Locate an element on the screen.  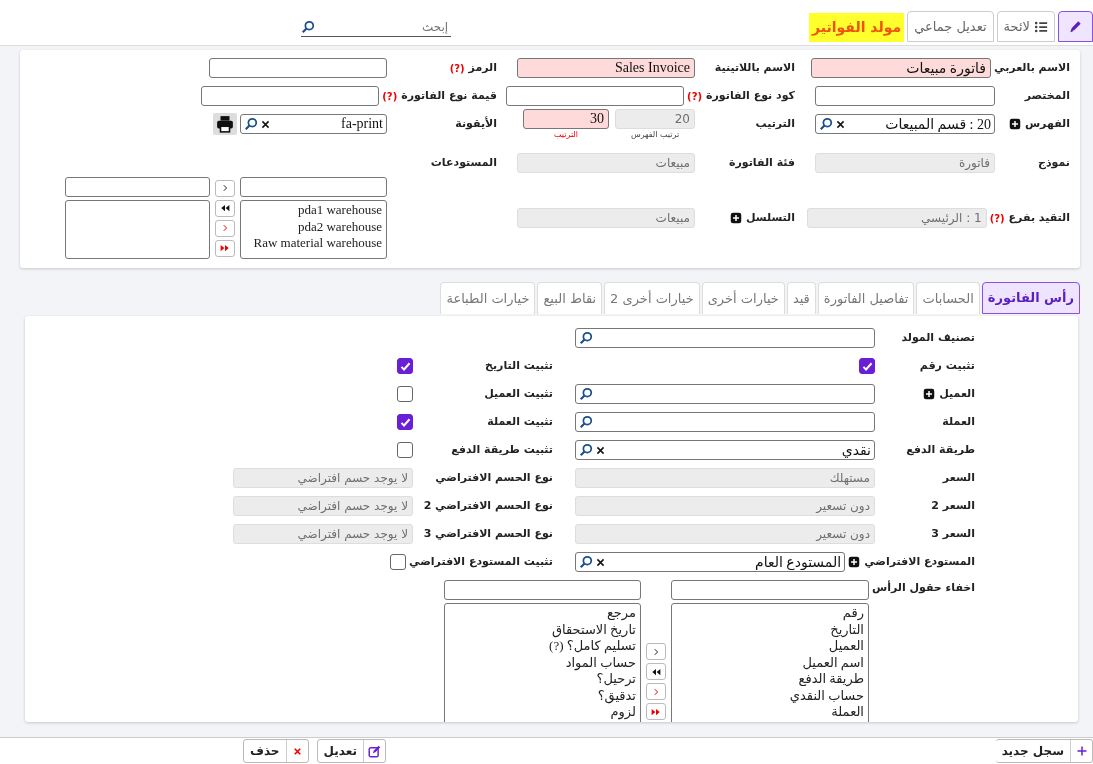
tab: خيارات أخرى 2 is located at coordinates (652, 298).